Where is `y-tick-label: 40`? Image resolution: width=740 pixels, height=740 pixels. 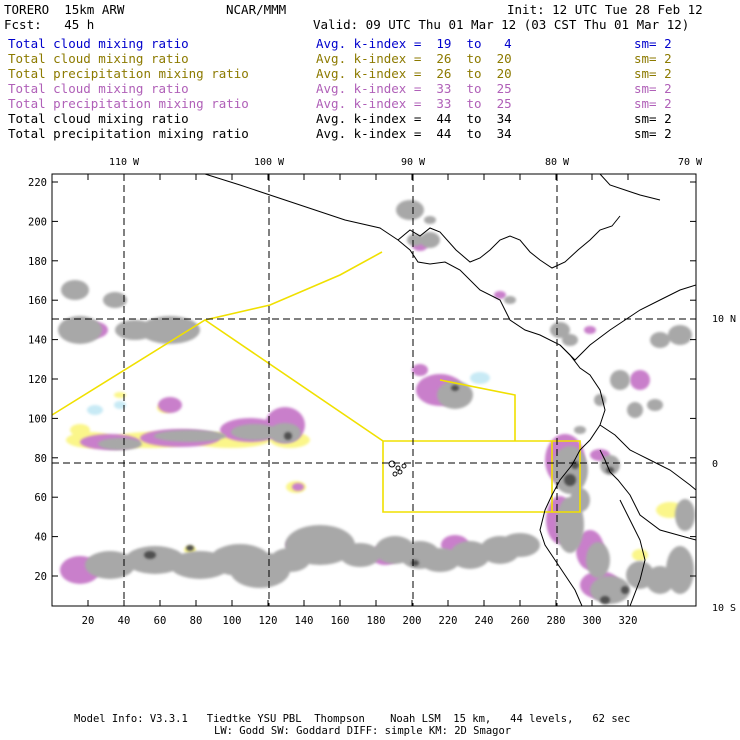 y-tick-label: 40 is located at coordinates (40, 538).